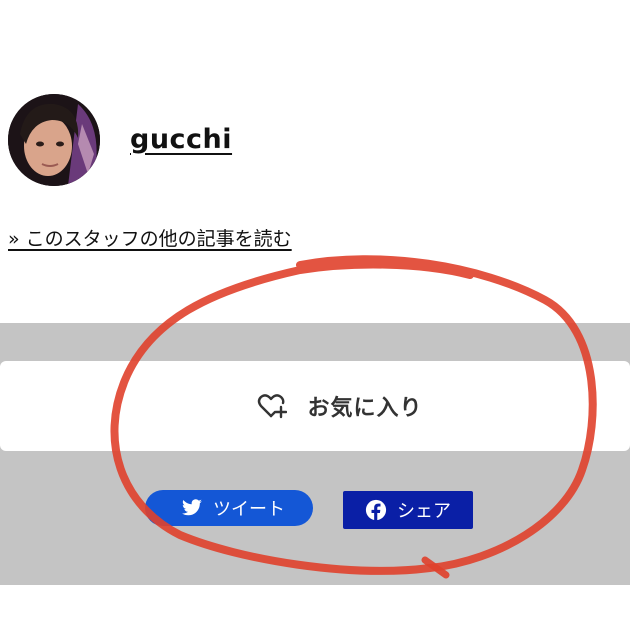 The height and width of the screenshot is (630, 630). Describe the element at coordinates (192, 507) in the screenshot. I see `twitter-bird-icon` at that location.